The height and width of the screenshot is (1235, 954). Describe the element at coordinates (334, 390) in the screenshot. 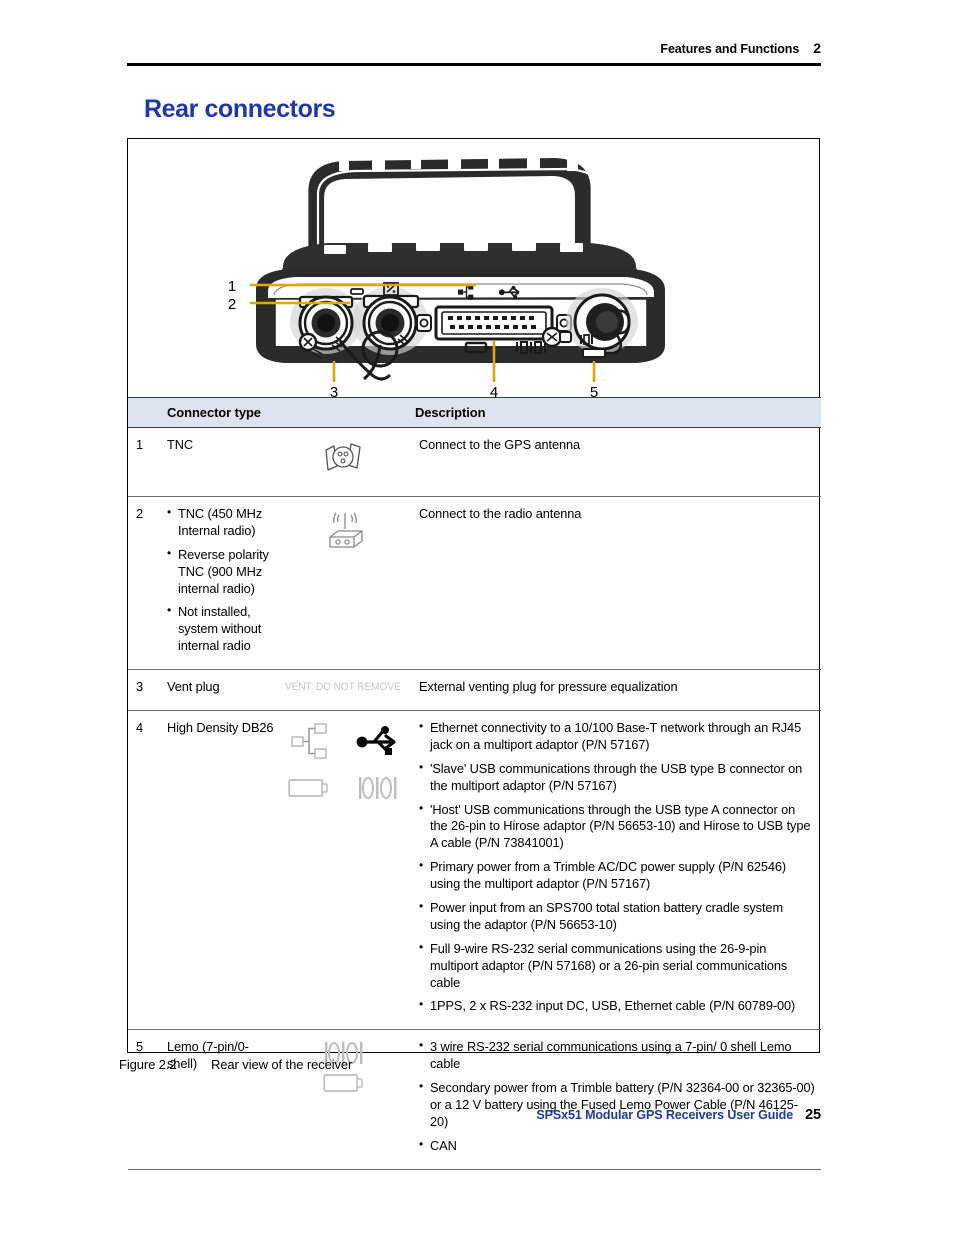

I see `callout-number-3: 3` at that location.